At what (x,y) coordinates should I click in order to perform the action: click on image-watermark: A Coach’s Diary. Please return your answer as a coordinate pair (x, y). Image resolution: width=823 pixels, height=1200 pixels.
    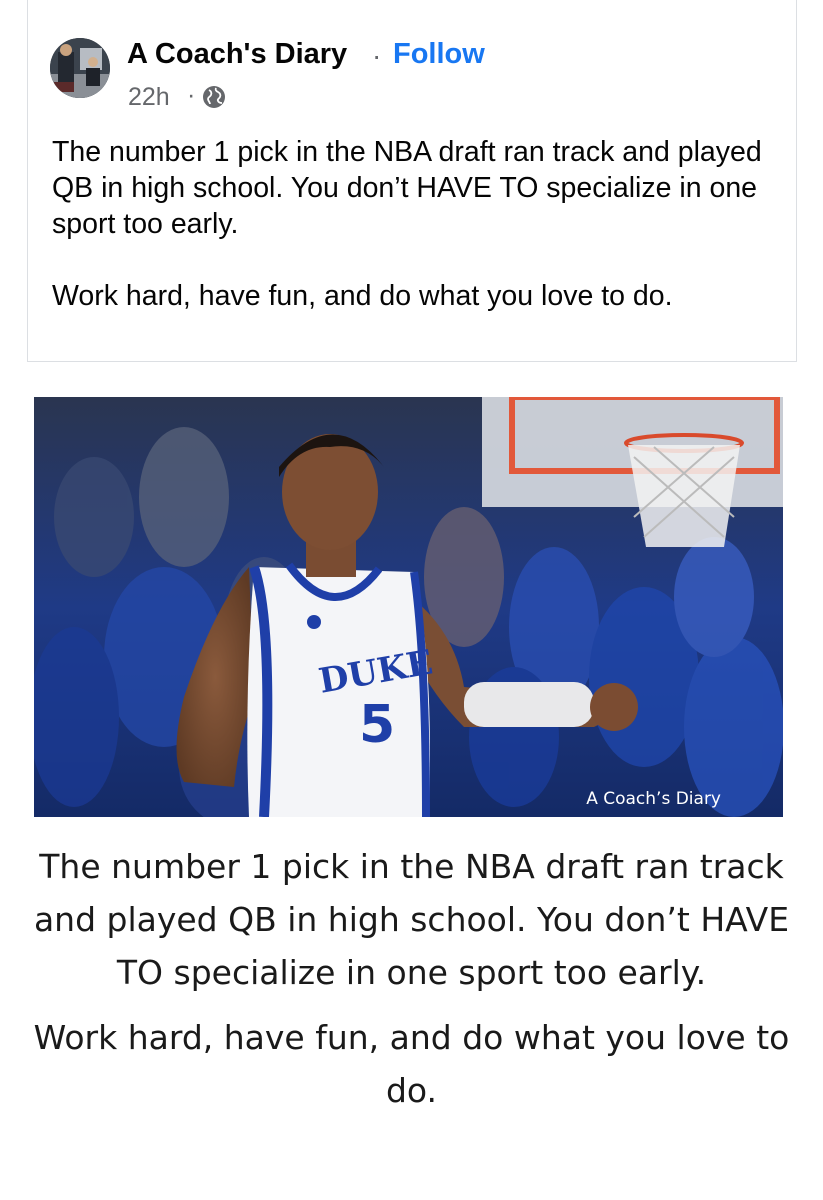
    Looking at the image, I should click on (653, 799).